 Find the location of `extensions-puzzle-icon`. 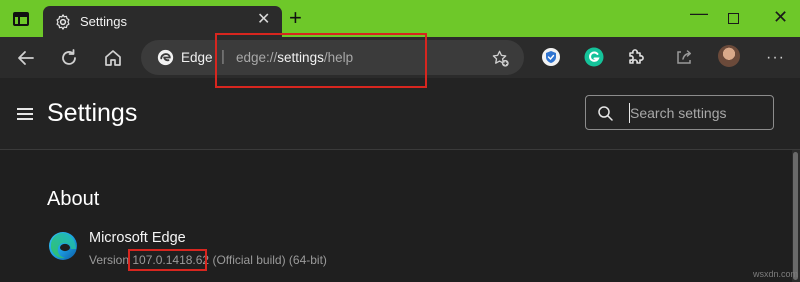

extensions-puzzle-icon is located at coordinates (636, 57).